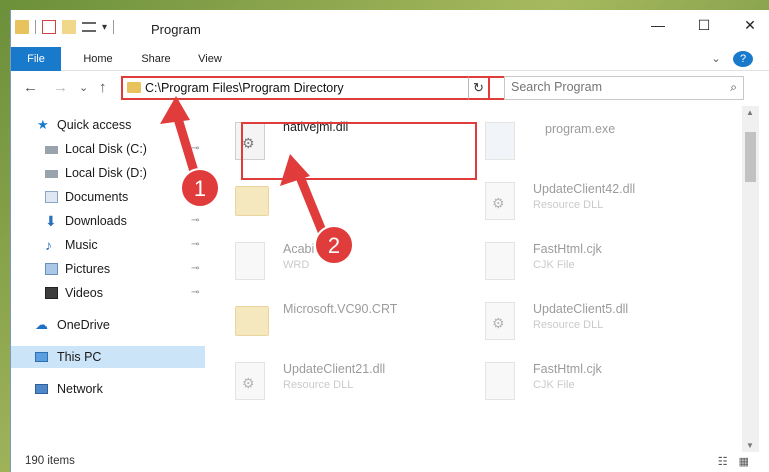  Describe the element at coordinates (30, 88) in the screenshot. I see `back-arrow-icon: ←` at that location.